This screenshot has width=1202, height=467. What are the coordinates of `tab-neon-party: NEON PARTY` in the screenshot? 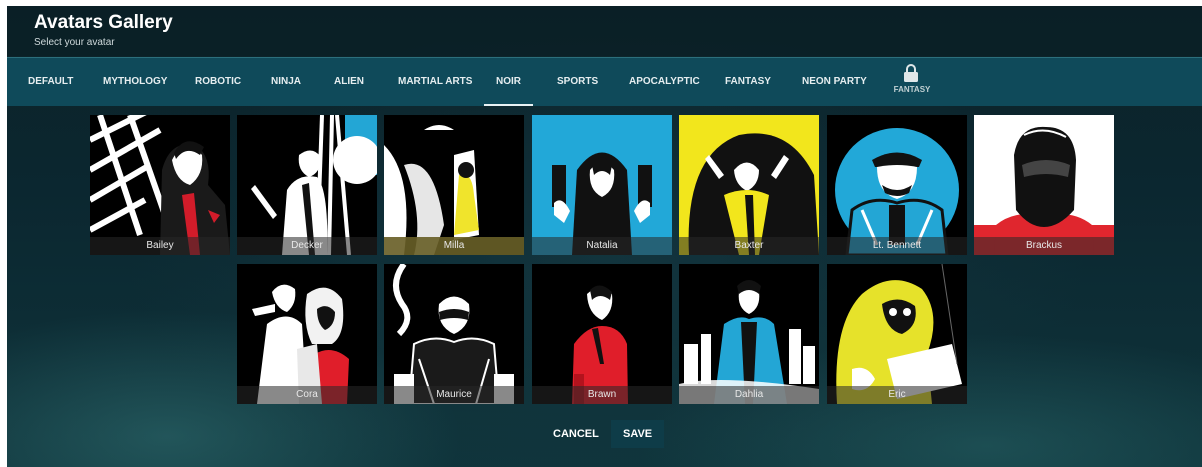 It's located at (834, 82).